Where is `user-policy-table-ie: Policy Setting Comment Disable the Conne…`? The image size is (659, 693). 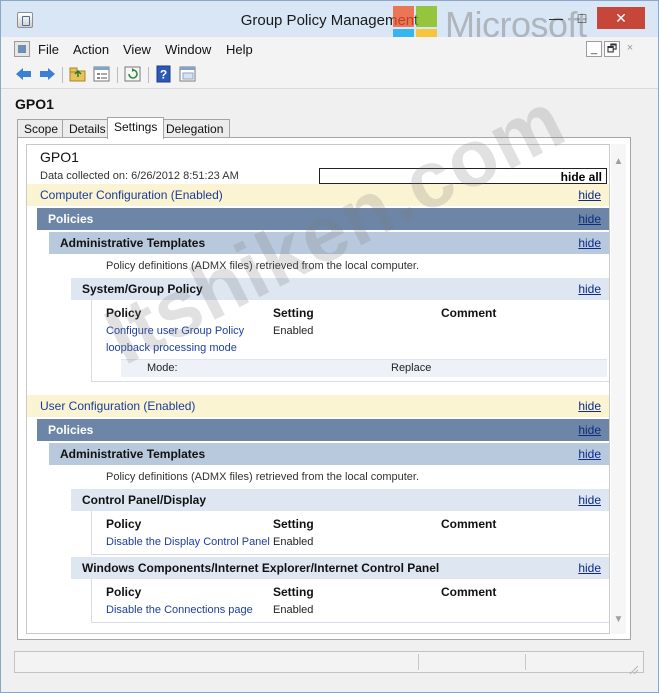 user-policy-table-ie: Policy Setting Comment Disable the Conne… is located at coordinates (350, 601).